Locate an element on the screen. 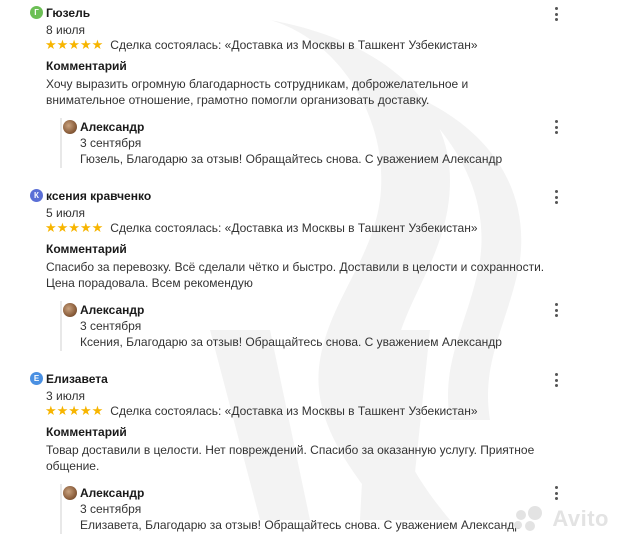 The height and width of the screenshot is (540, 619). avatar: Г is located at coordinates (36, 12).